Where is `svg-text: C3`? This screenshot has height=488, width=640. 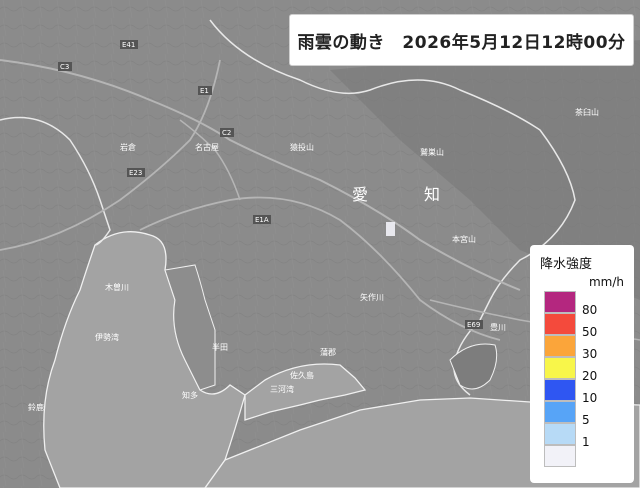 svg-text: C3 is located at coordinates (64, 67).